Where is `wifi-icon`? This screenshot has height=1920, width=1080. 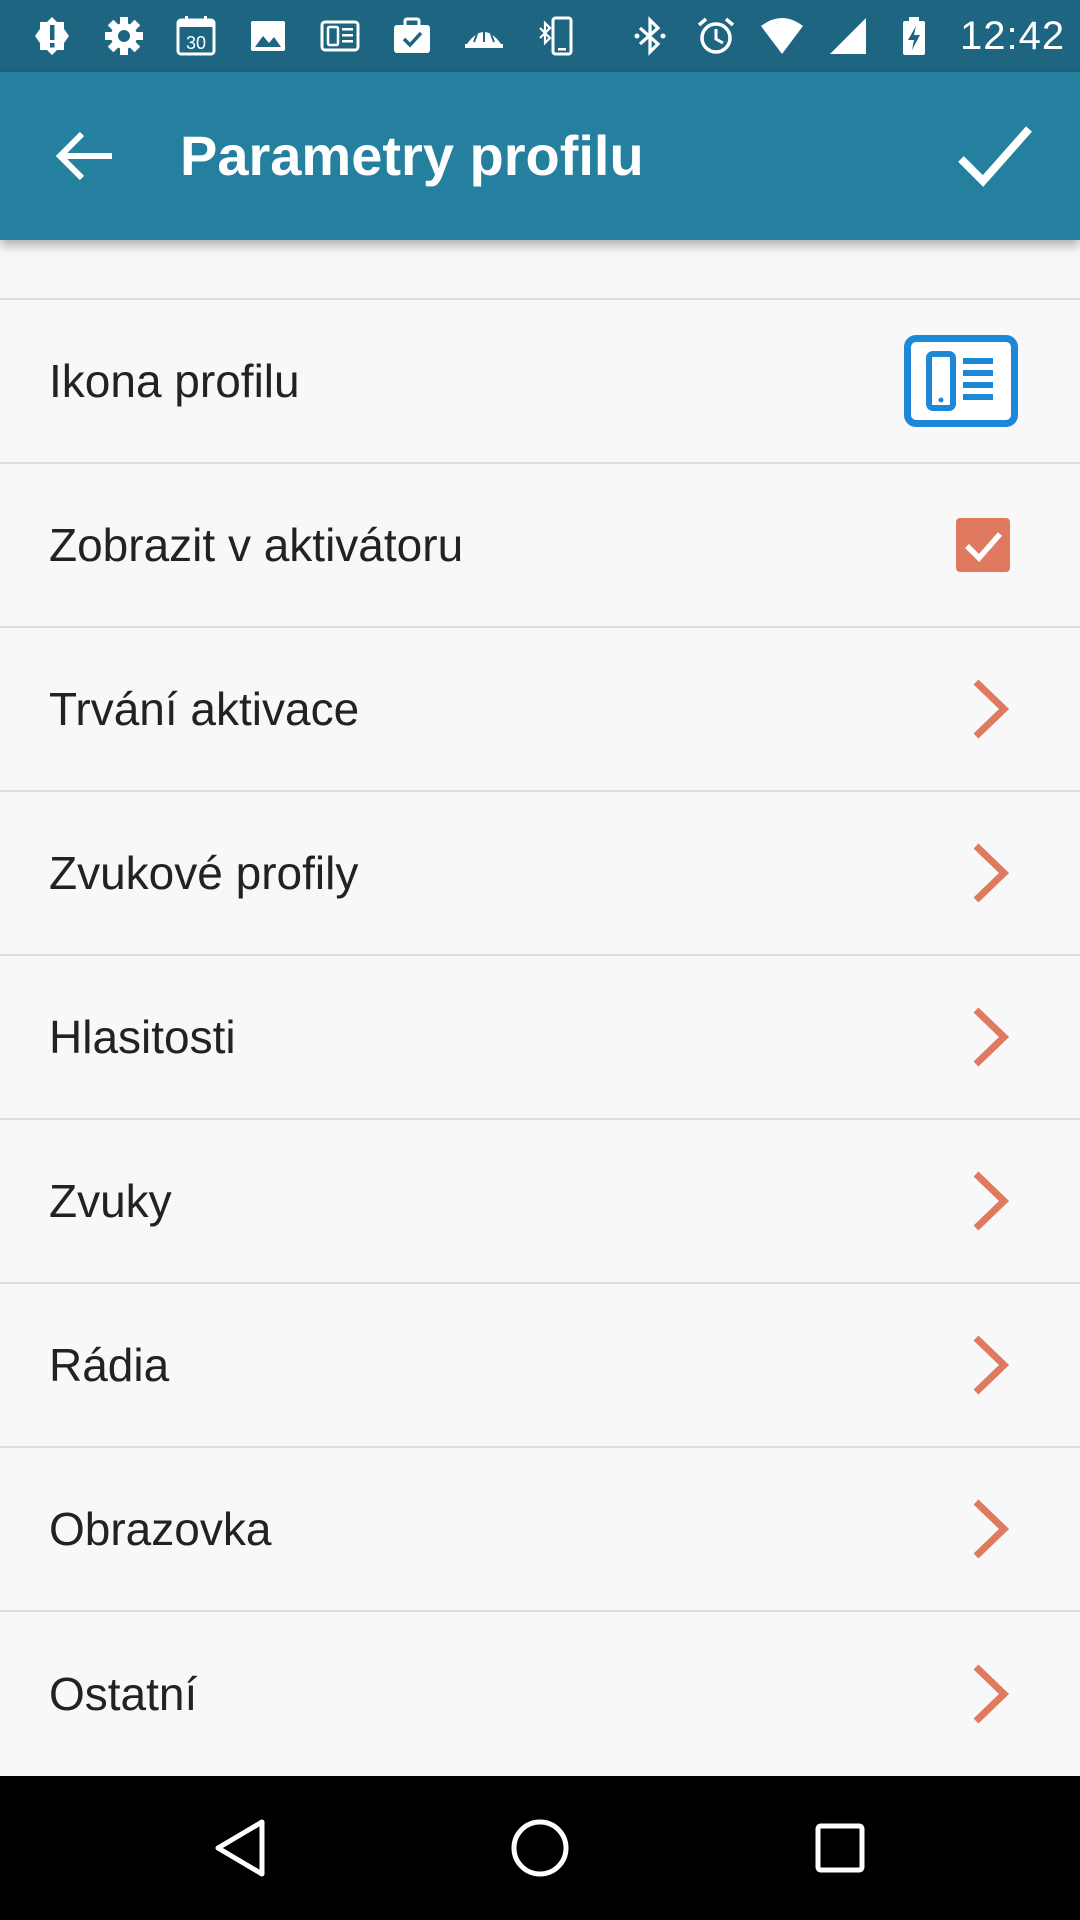 wifi-icon is located at coordinates (782, 36).